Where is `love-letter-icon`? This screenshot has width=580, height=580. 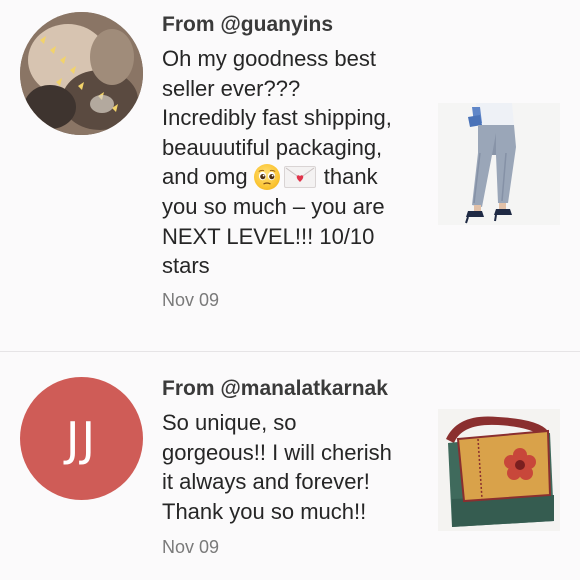 love-letter-icon is located at coordinates (299, 176).